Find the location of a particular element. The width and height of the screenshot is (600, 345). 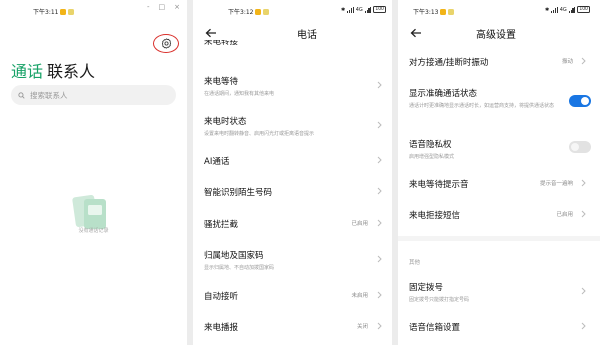

list-item-accurate-call-status: 显示准确通话状态 通话计时更准确地显示通话时长，如运营商支持，将提供通话状态 is located at coordinates (500, 98).